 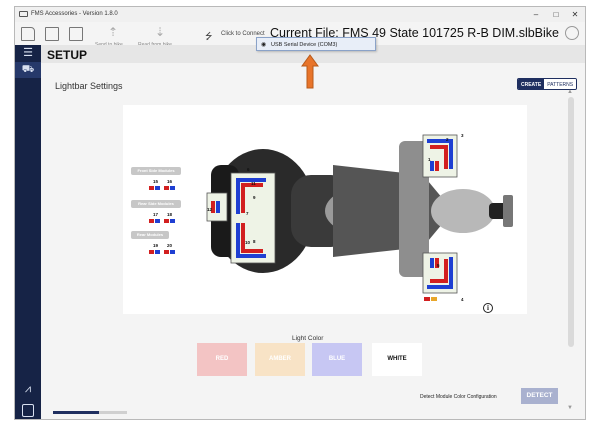 What do you see at coordinates (28, 410) in the screenshot?
I see `chip-icon` at bounding box center [28, 410].